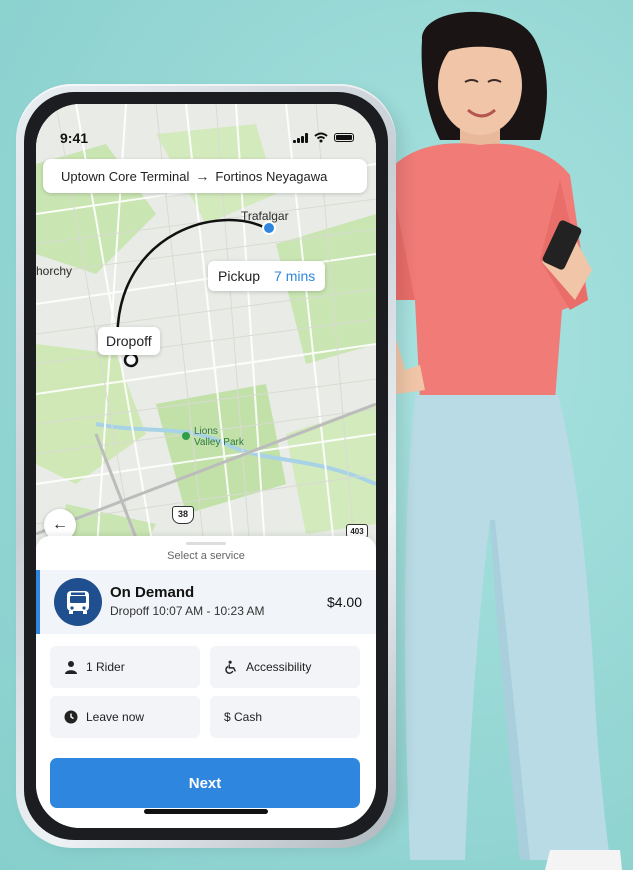 This screenshot has height=870, width=633. What do you see at coordinates (295, 276) in the screenshot?
I see `pickup-eta: 7 mins` at bounding box center [295, 276].